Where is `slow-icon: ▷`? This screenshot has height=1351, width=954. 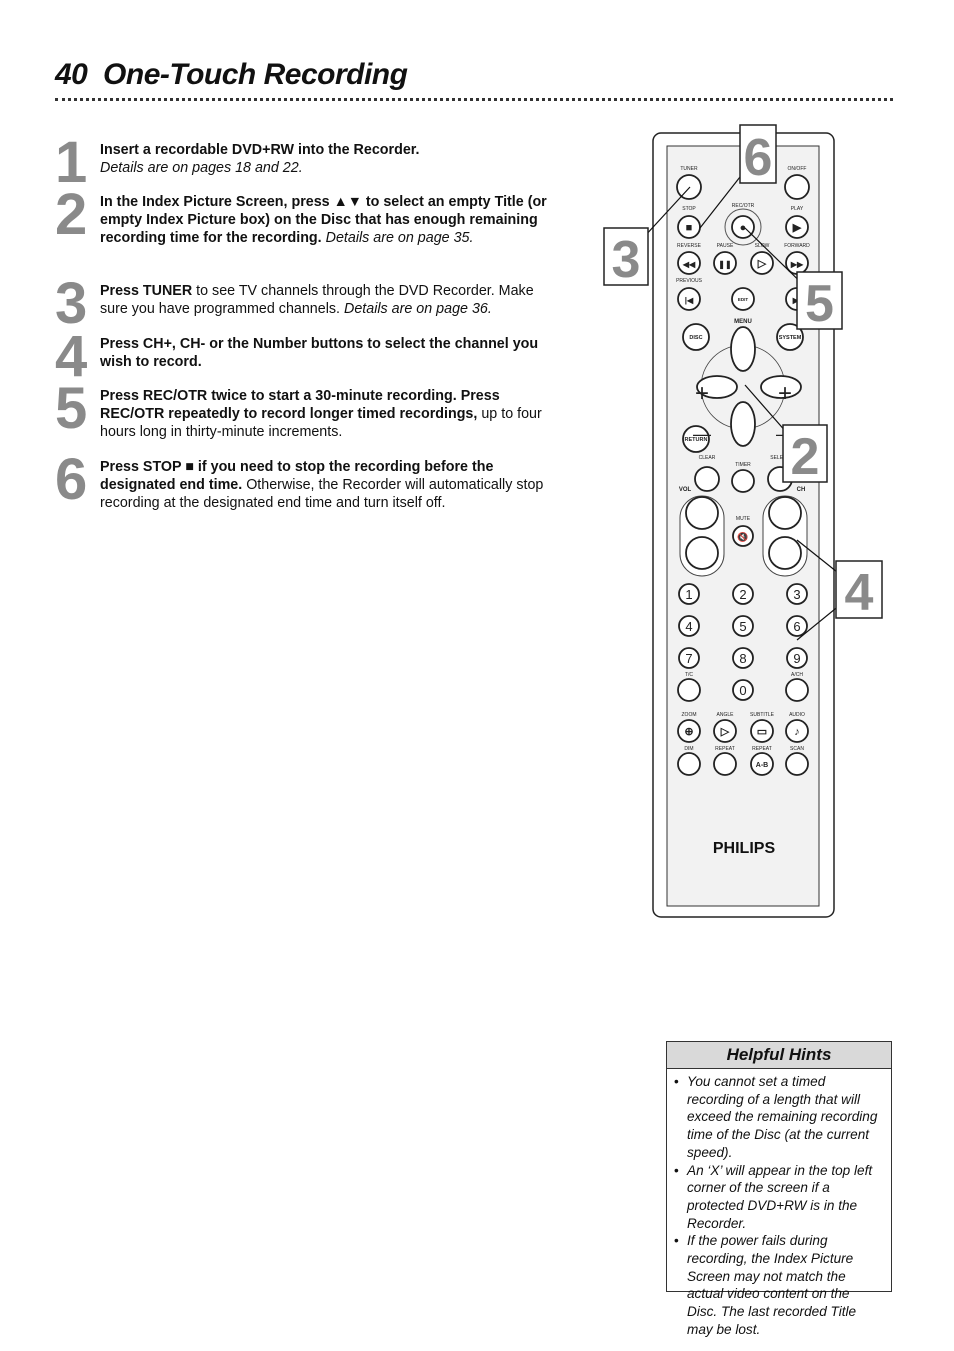
slow-icon: ▷ is located at coordinates (762, 264).